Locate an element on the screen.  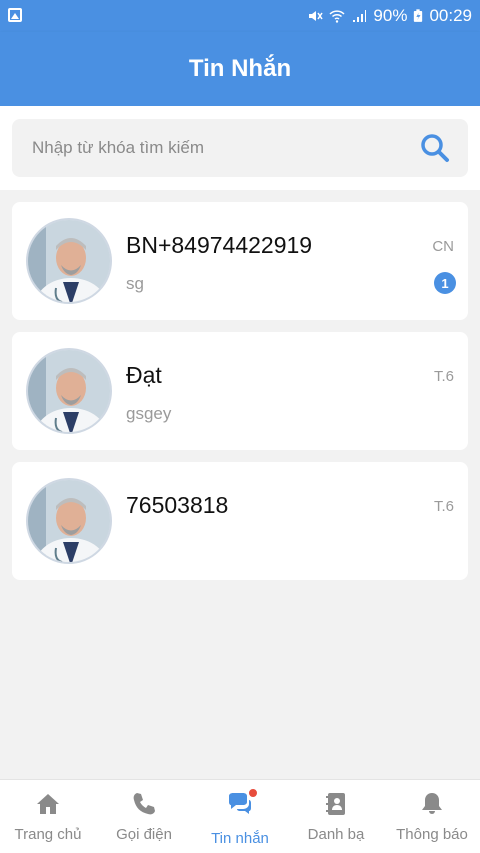
phone-icon is located at coordinates (144, 804).